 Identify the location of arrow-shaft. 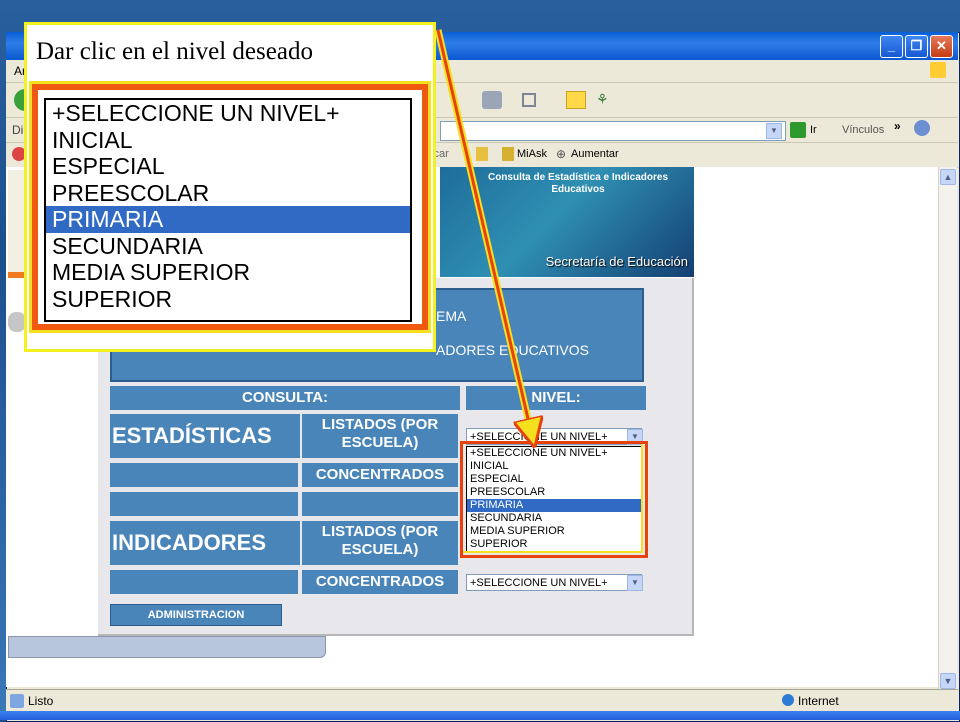
(484, 232).